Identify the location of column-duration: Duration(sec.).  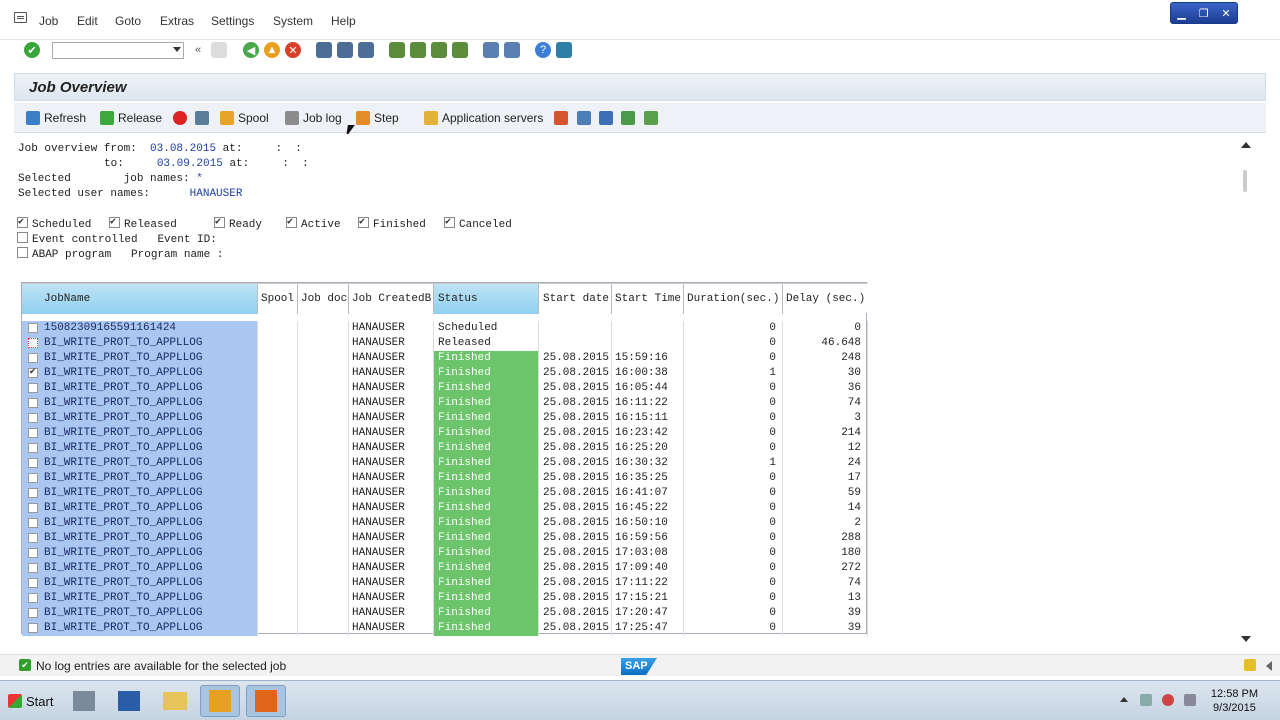
(733, 299).